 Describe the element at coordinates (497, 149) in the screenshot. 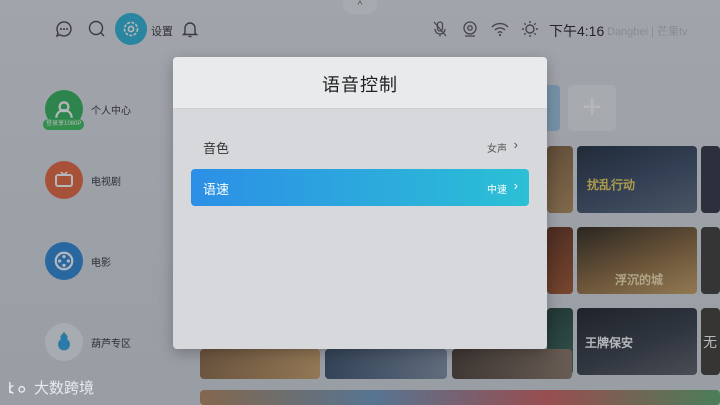

I see `option-value: 女声` at that location.